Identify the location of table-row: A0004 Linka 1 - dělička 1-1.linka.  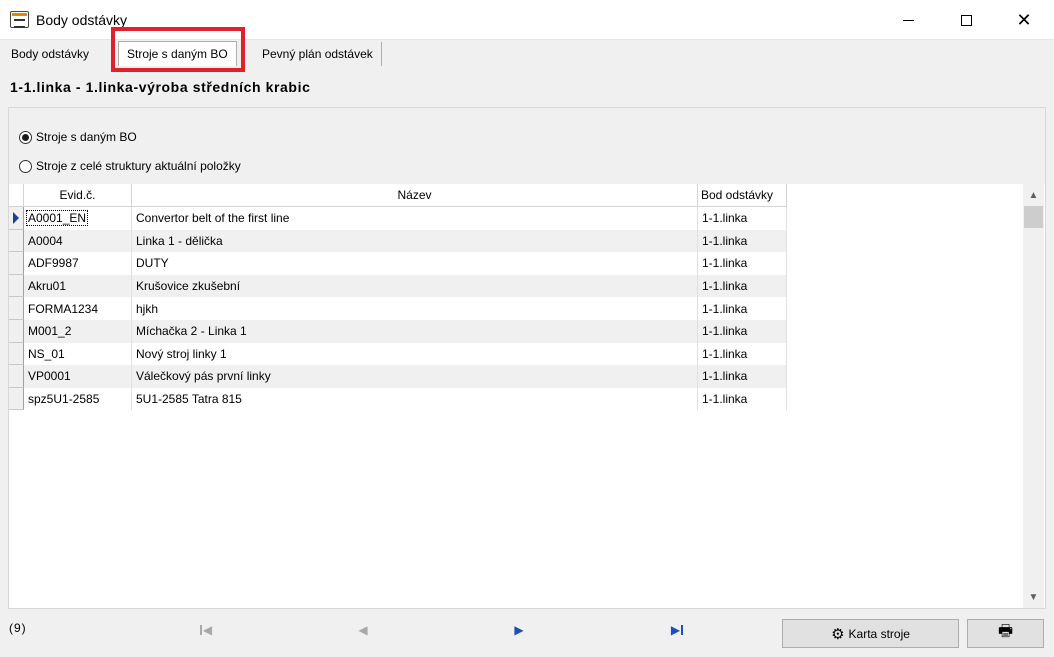
(398, 241).